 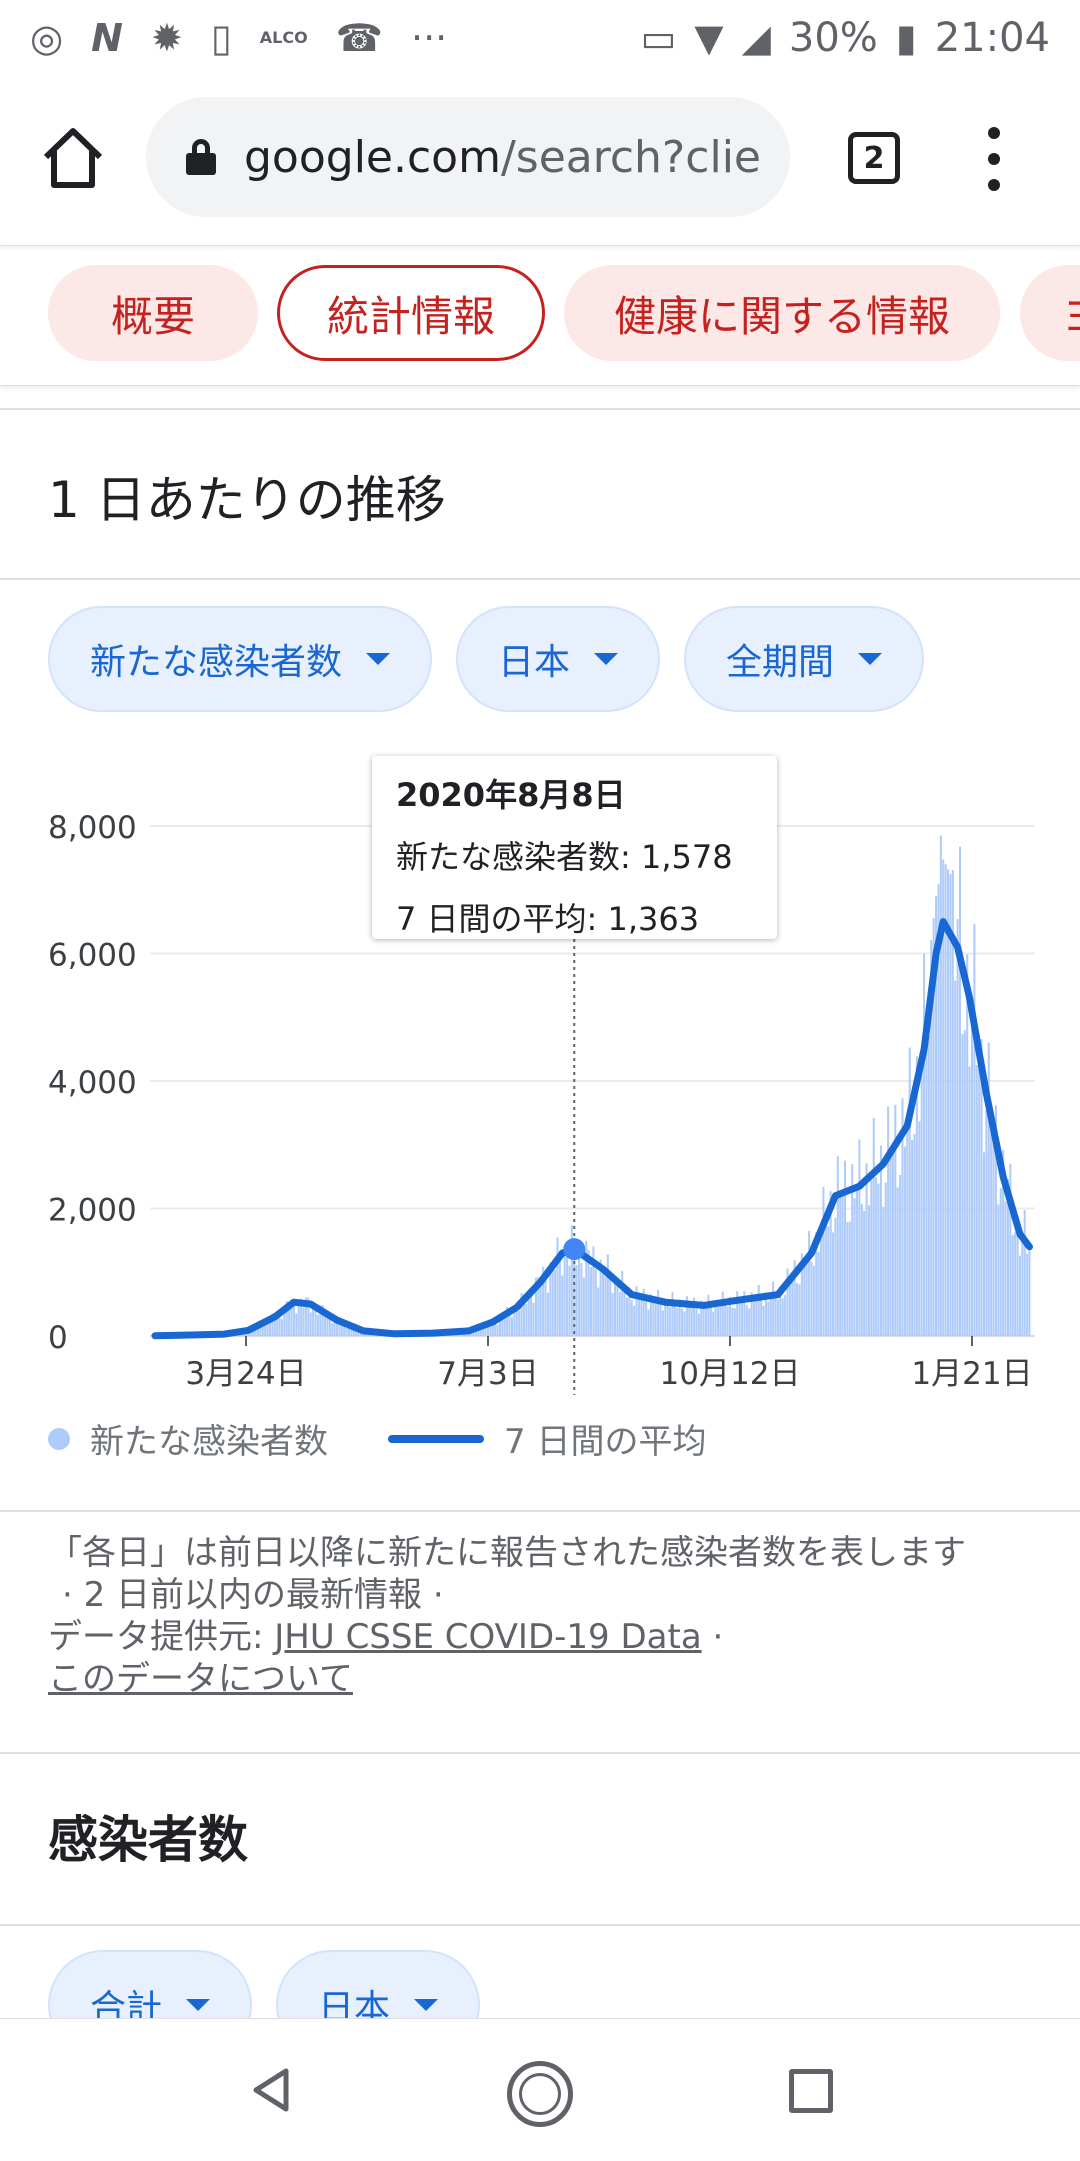 What do you see at coordinates (47, 37) in the screenshot?
I see `chrome-icon: ◎` at bounding box center [47, 37].